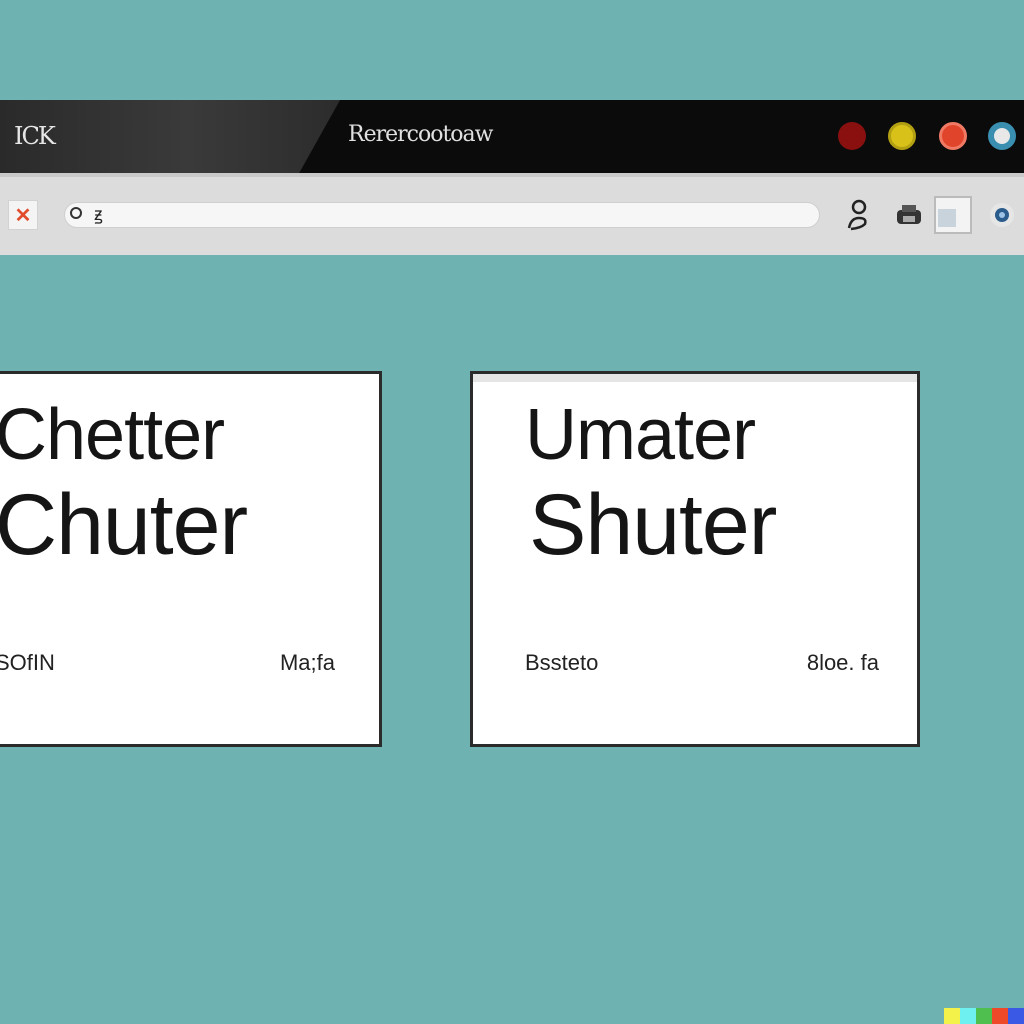 This screenshot has width=1024, height=1024. What do you see at coordinates (640, 435) in the screenshot?
I see `card-heading: Umater` at bounding box center [640, 435].